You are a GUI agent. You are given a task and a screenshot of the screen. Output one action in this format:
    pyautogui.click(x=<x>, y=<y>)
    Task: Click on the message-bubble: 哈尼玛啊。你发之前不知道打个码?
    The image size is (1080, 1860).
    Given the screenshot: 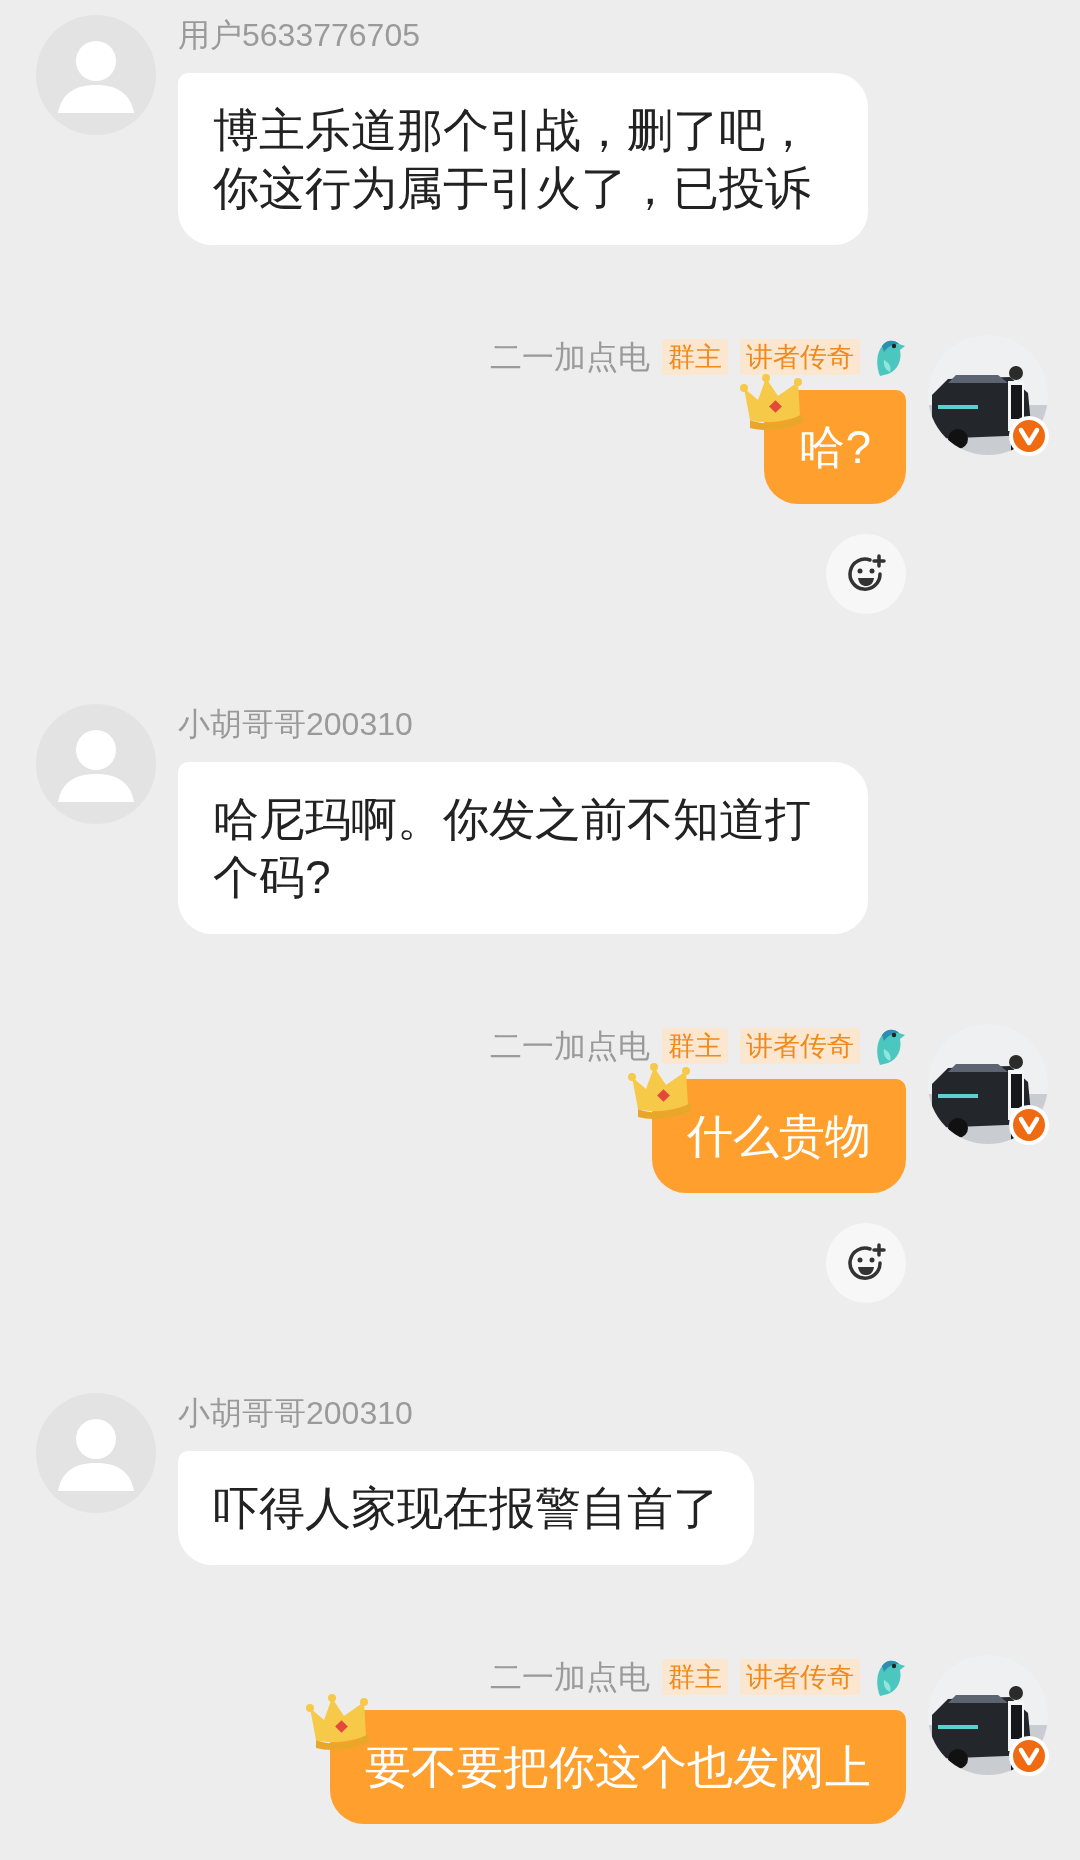 What is the action you would take?
    pyautogui.click(x=523, y=848)
    